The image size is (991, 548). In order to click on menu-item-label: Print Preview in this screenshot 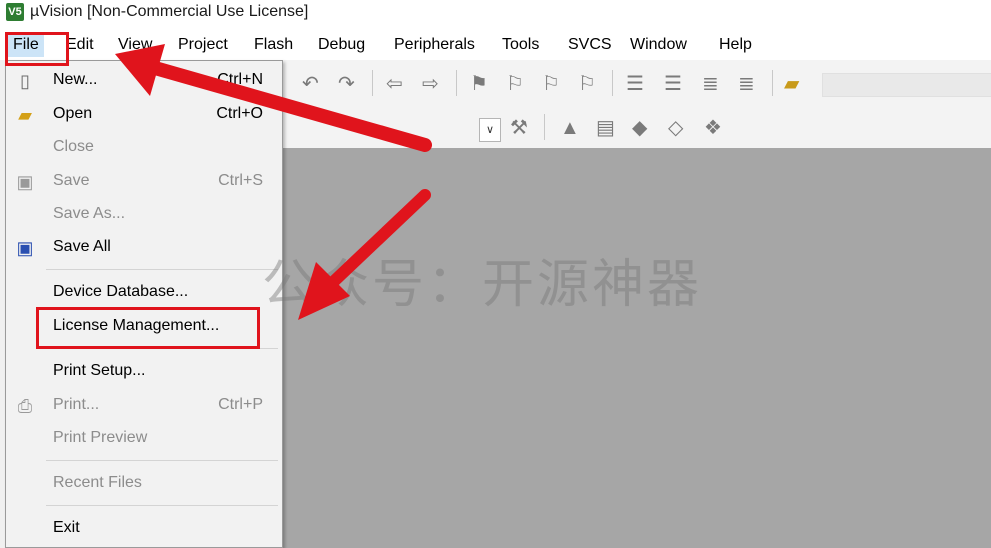, I will do `click(100, 437)`.